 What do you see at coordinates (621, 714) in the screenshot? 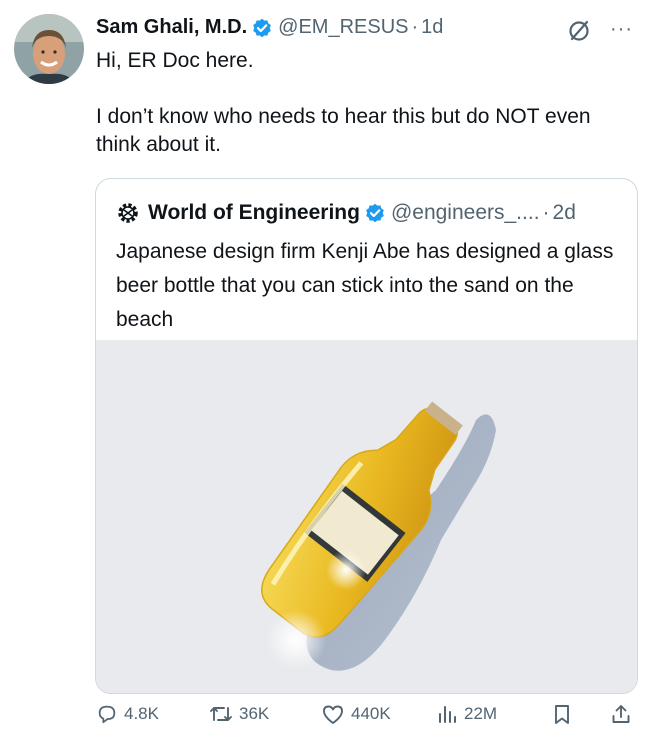
I see `share-icon` at bounding box center [621, 714].